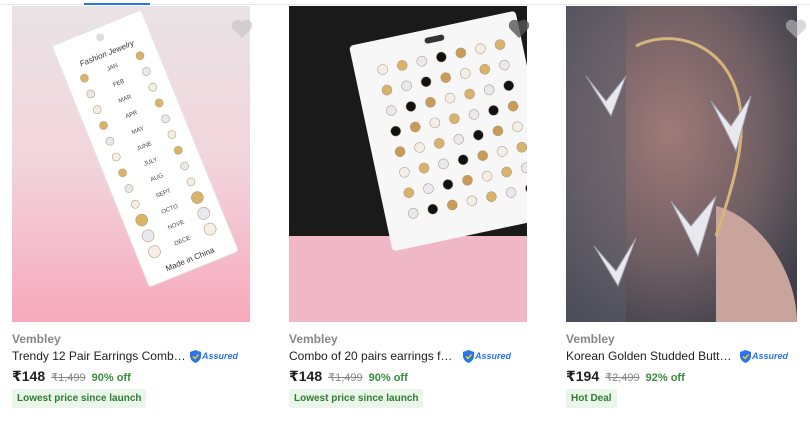 The image size is (810, 422). I want to click on discount-percent: 92% off, so click(665, 378).